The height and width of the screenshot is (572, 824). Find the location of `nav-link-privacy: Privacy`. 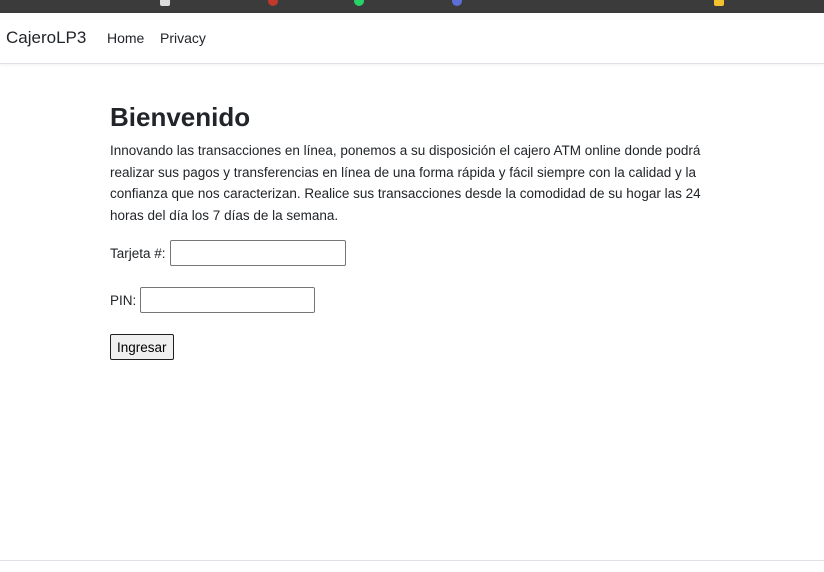

nav-link-privacy: Privacy is located at coordinates (183, 38).